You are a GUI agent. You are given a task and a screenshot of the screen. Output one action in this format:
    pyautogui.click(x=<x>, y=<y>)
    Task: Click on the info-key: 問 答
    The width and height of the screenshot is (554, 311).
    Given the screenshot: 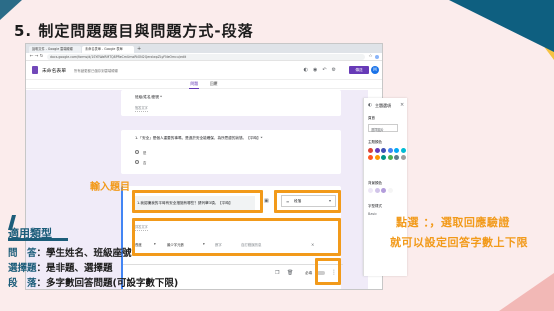 What is the action you would take?
    pyautogui.click(x=22, y=253)
    